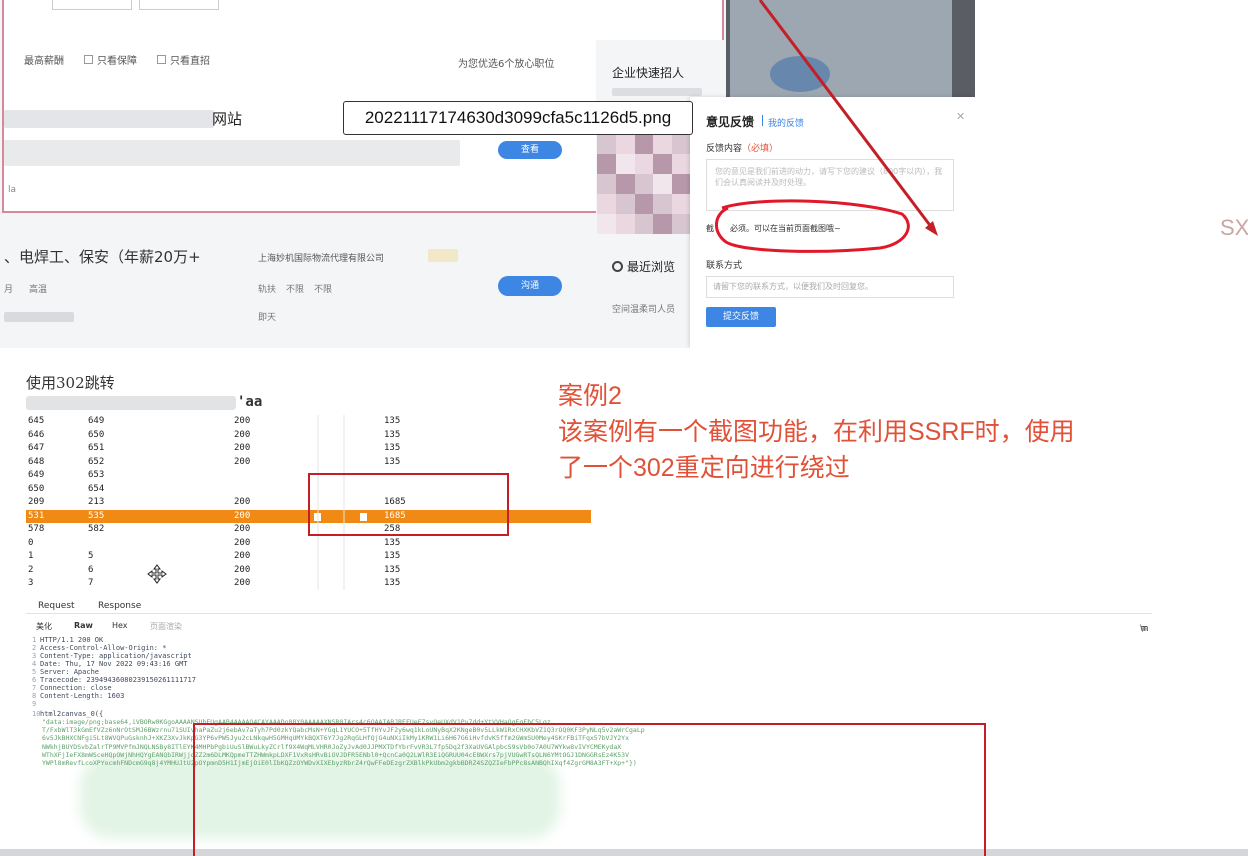 This screenshot has height=856, width=1248. I want to click on request-response-tabs: Request Response, so click(589, 606).